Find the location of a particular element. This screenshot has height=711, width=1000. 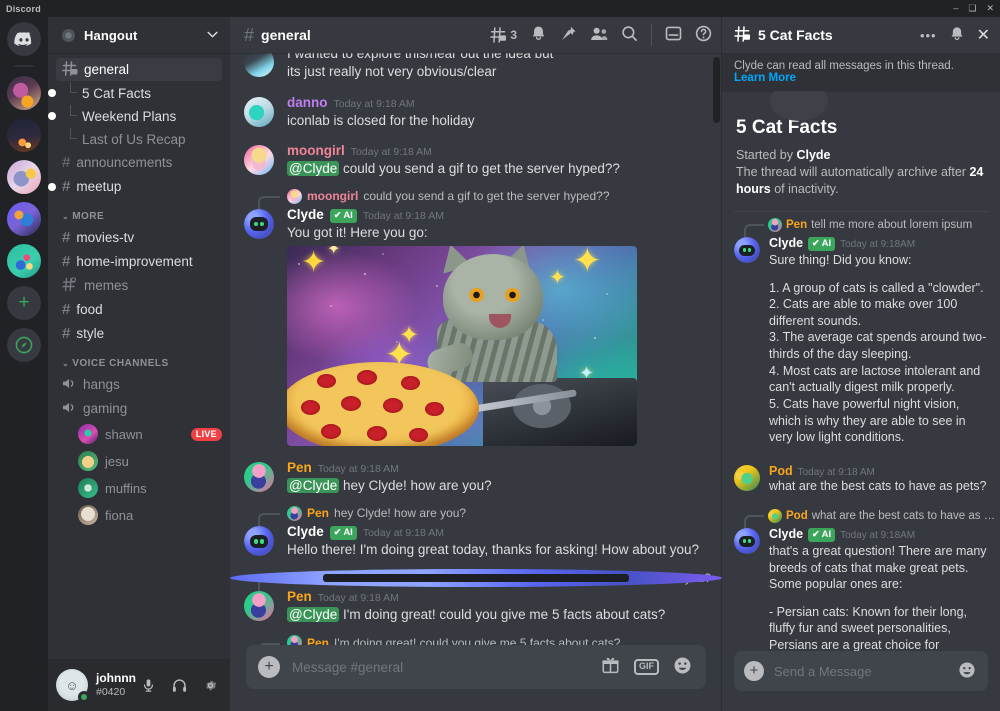

sidebar-item-announcements: # announcements is located at coordinates (139, 162).